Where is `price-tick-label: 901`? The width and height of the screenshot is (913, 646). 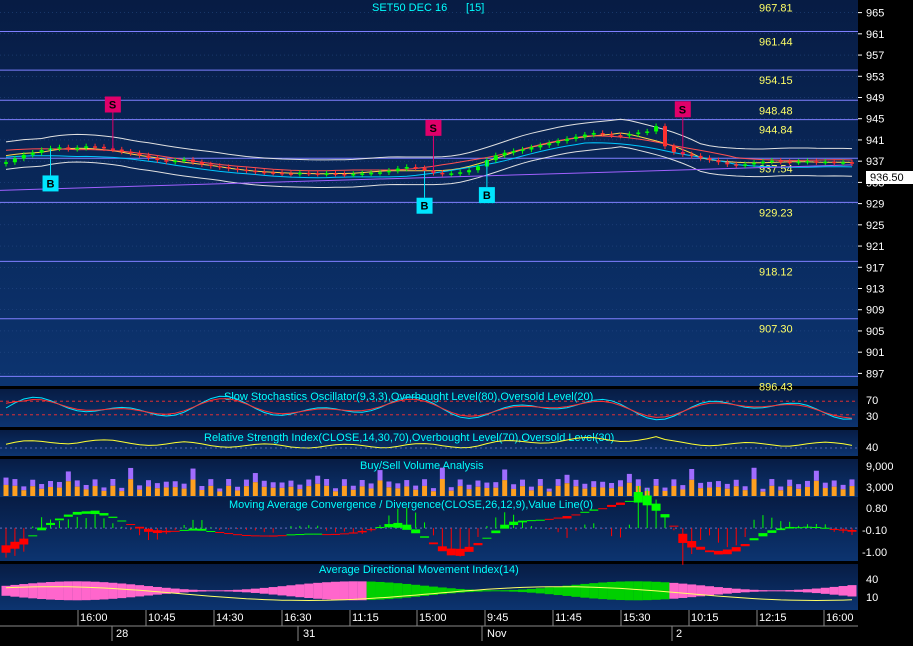
price-tick-label: 901 is located at coordinates (875, 353).